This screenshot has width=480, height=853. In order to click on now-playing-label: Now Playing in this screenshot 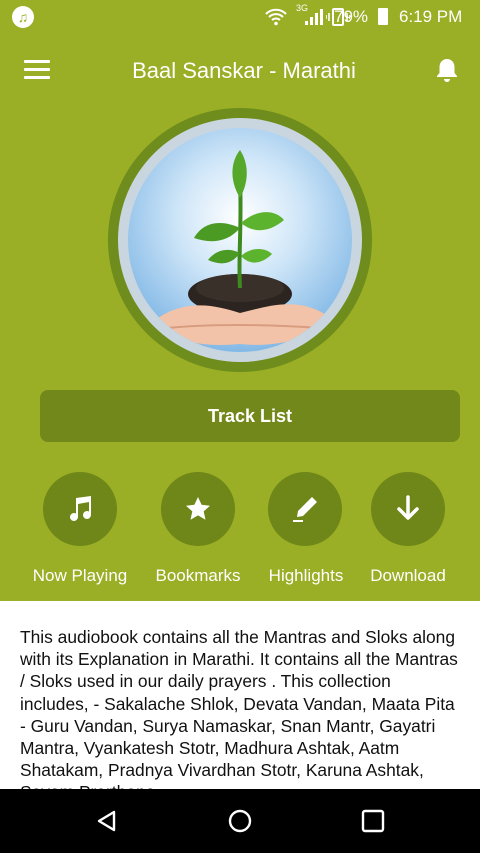, I will do `click(80, 576)`.